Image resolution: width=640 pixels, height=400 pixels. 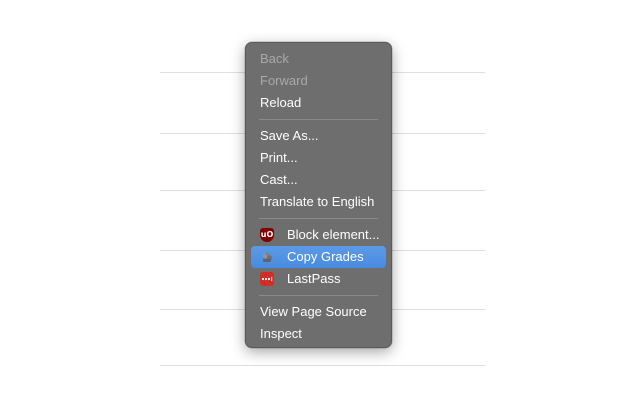 What do you see at coordinates (314, 278) in the screenshot?
I see `menu-item-label: LastPass` at bounding box center [314, 278].